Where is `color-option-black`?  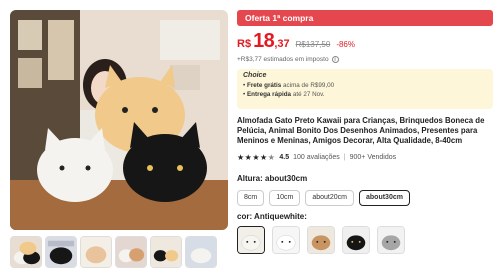
color-option-black is located at coordinates (356, 239).